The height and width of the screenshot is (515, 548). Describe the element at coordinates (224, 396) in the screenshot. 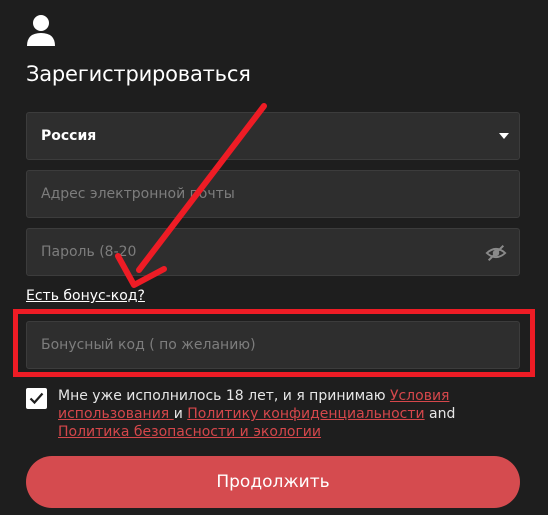

I see `terms-text-part1: Мне уже исполнилось 18 лет, и я принимаю` at that location.